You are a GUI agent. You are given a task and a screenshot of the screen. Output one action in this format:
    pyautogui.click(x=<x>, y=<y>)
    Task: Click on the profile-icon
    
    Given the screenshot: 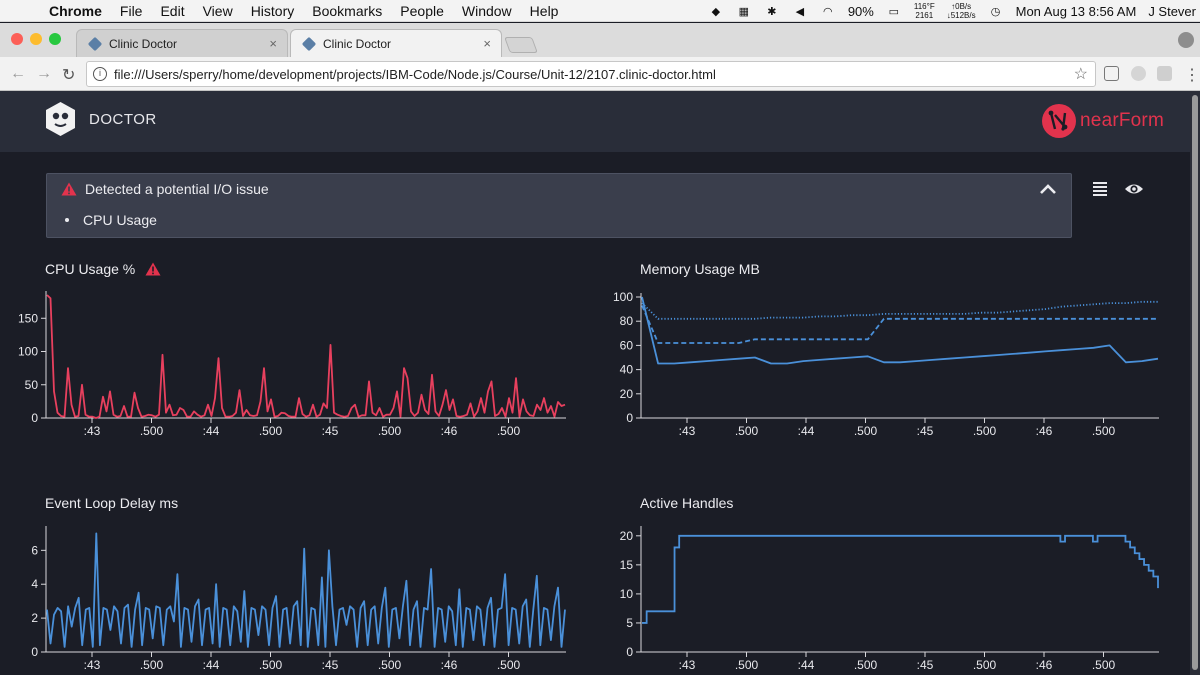 What is the action you would take?
    pyautogui.click(x=1186, y=40)
    